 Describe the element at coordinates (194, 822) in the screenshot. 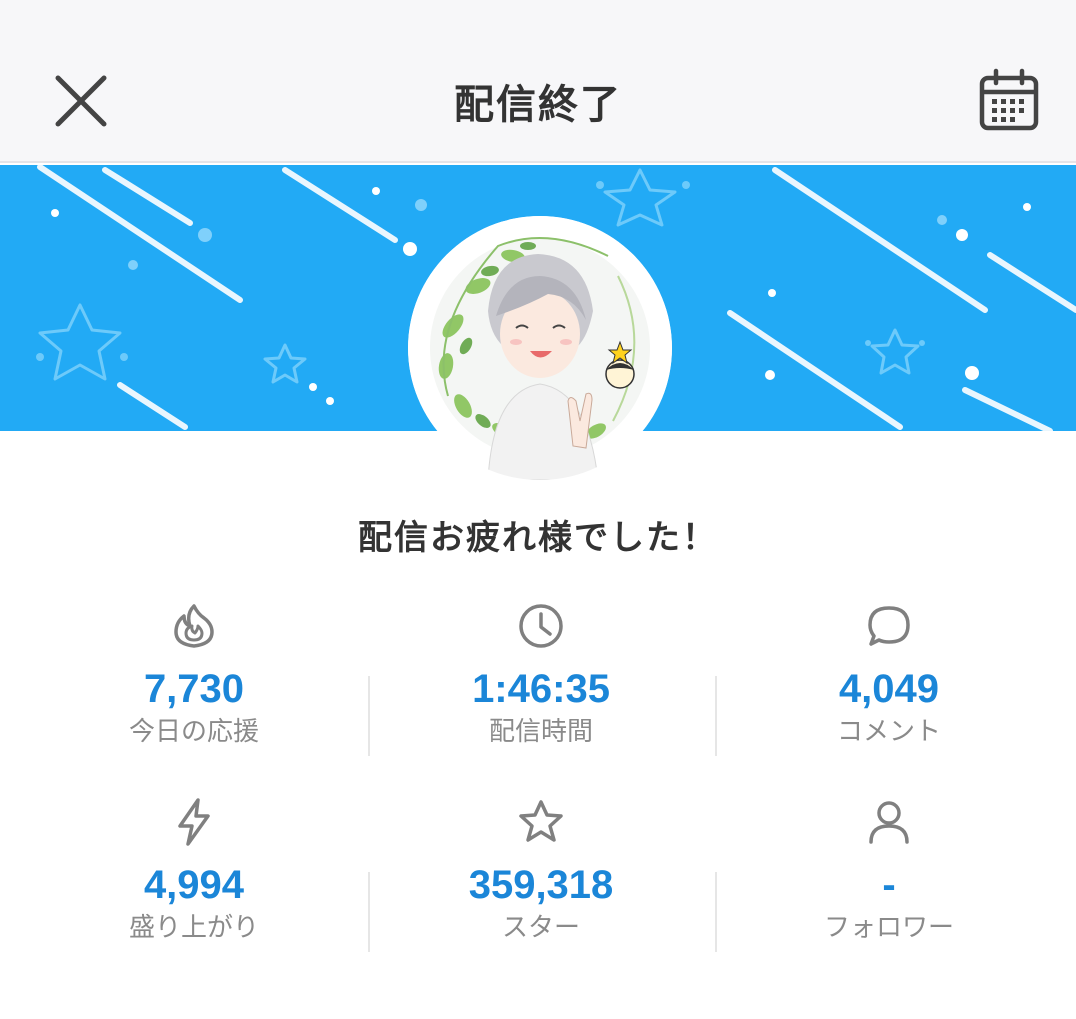

I see `lightning-icon` at that location.